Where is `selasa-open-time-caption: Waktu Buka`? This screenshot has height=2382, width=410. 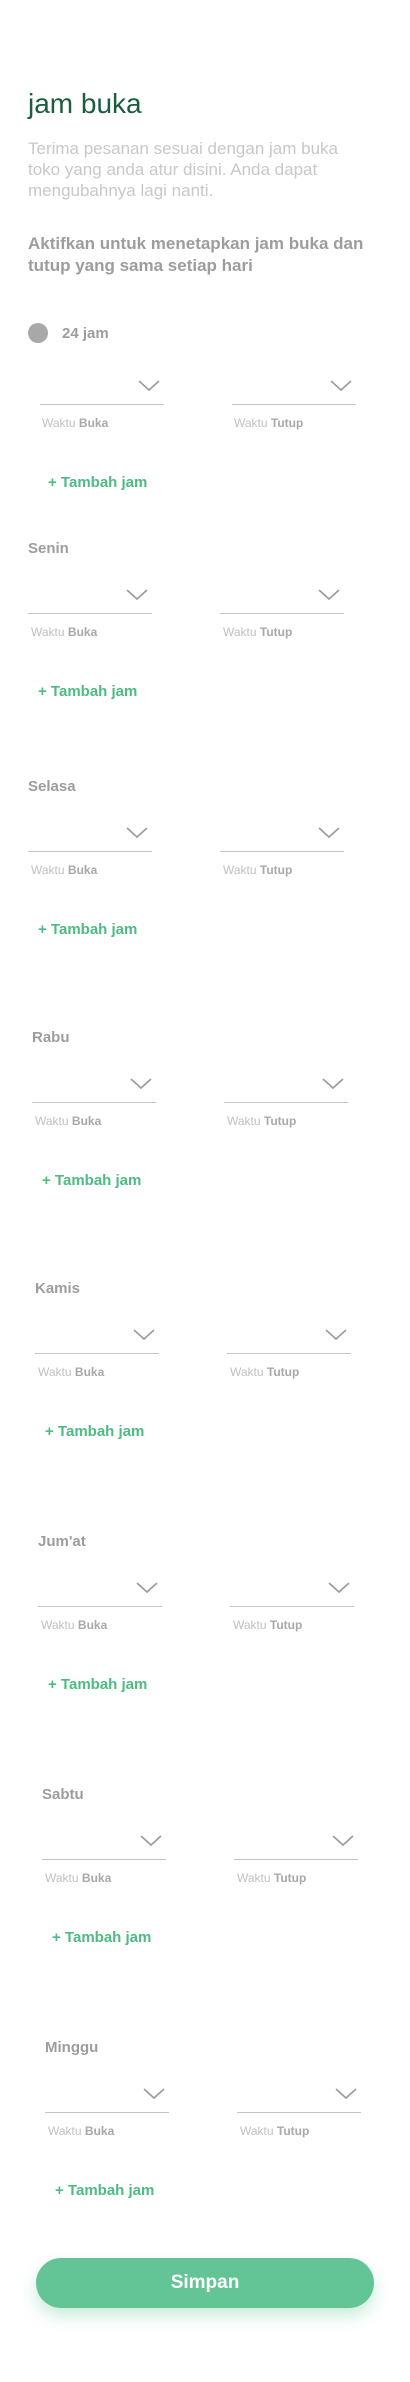 selasa-open-time-caption: Waktu Buka is located at coordinates (64, 870).